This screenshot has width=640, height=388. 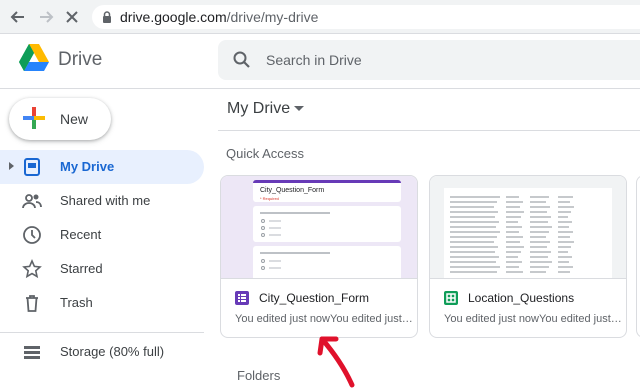 What do you see at coordinates (259, 375) in the screenshot?
I see `folders-heading: Folders` at bounding box center [259, 375].